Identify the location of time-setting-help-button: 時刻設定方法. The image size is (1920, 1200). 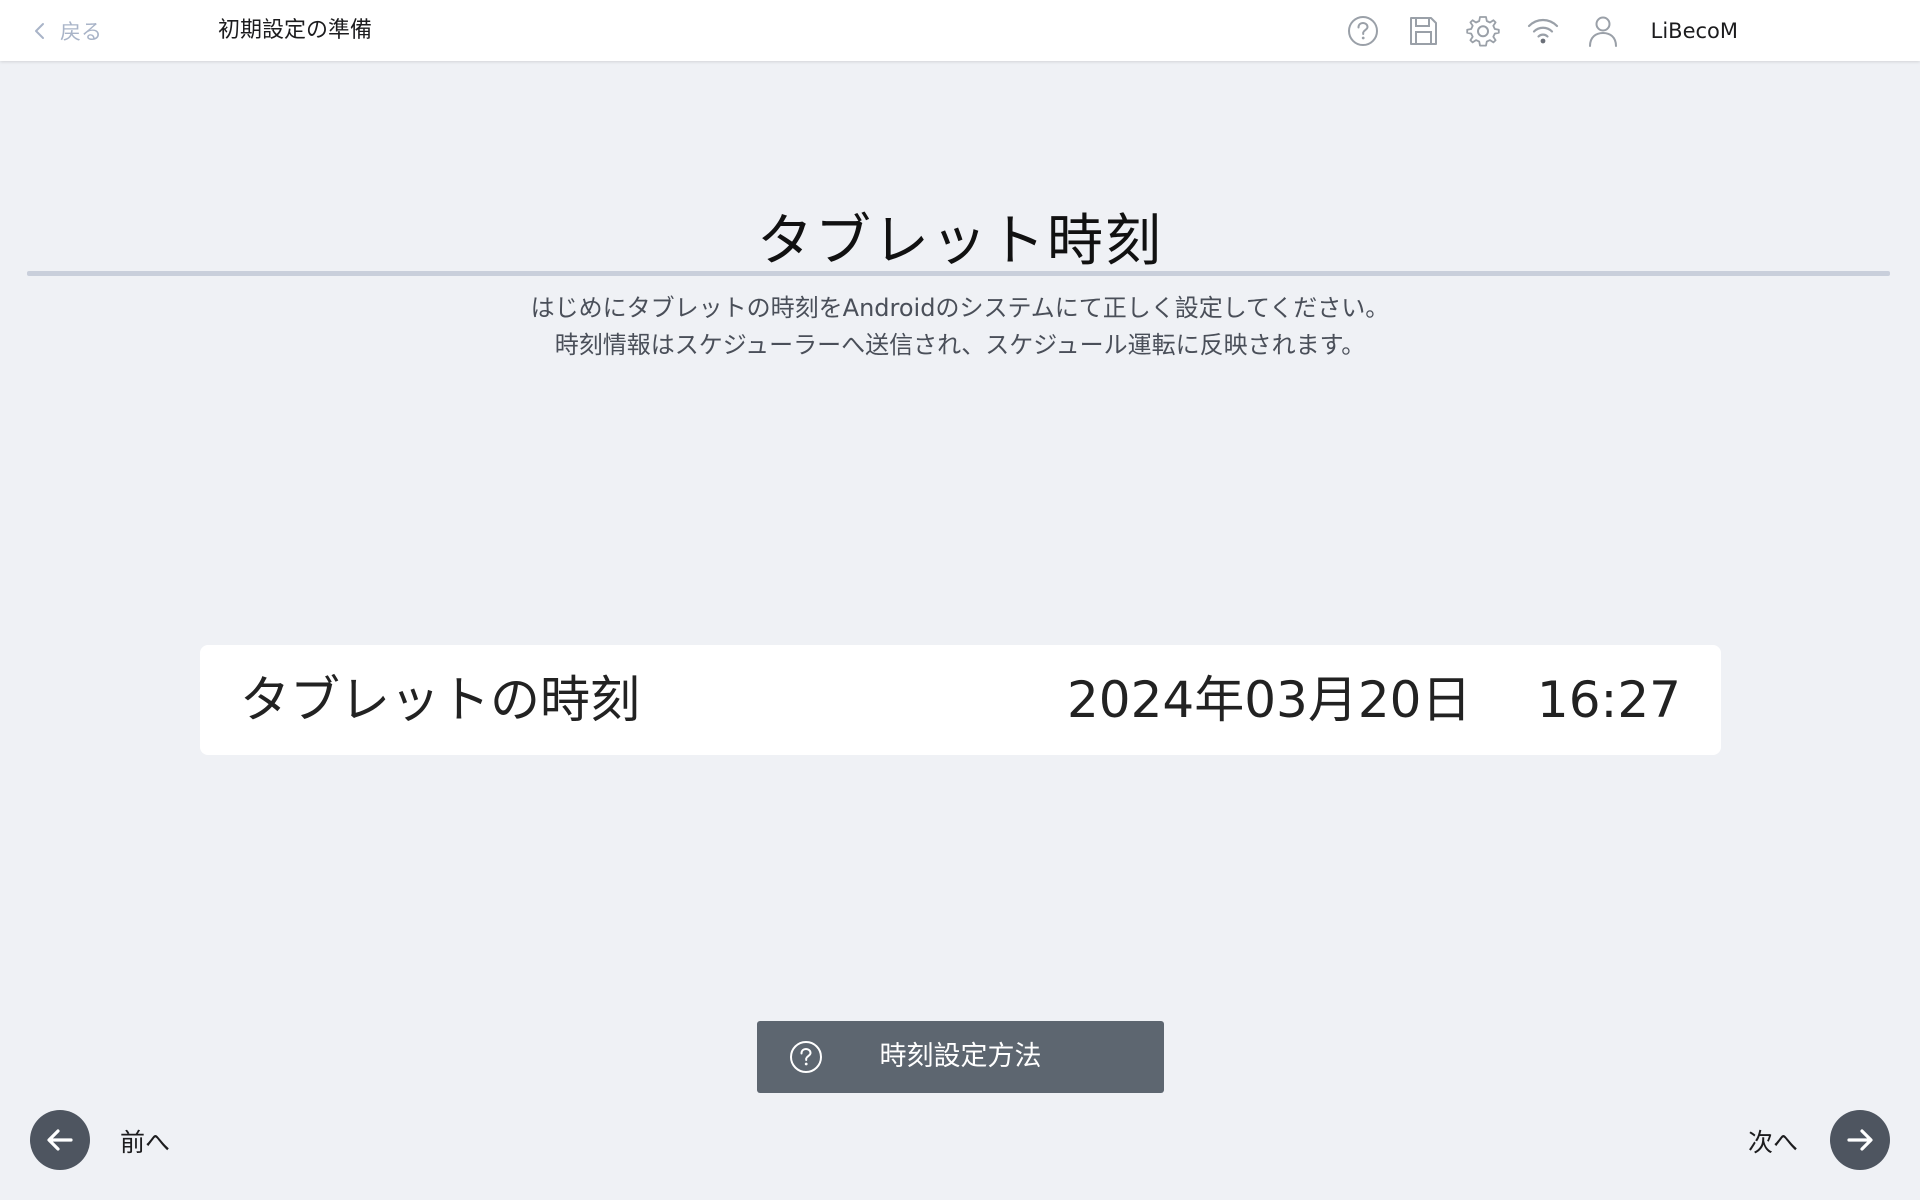
(960, 1057).